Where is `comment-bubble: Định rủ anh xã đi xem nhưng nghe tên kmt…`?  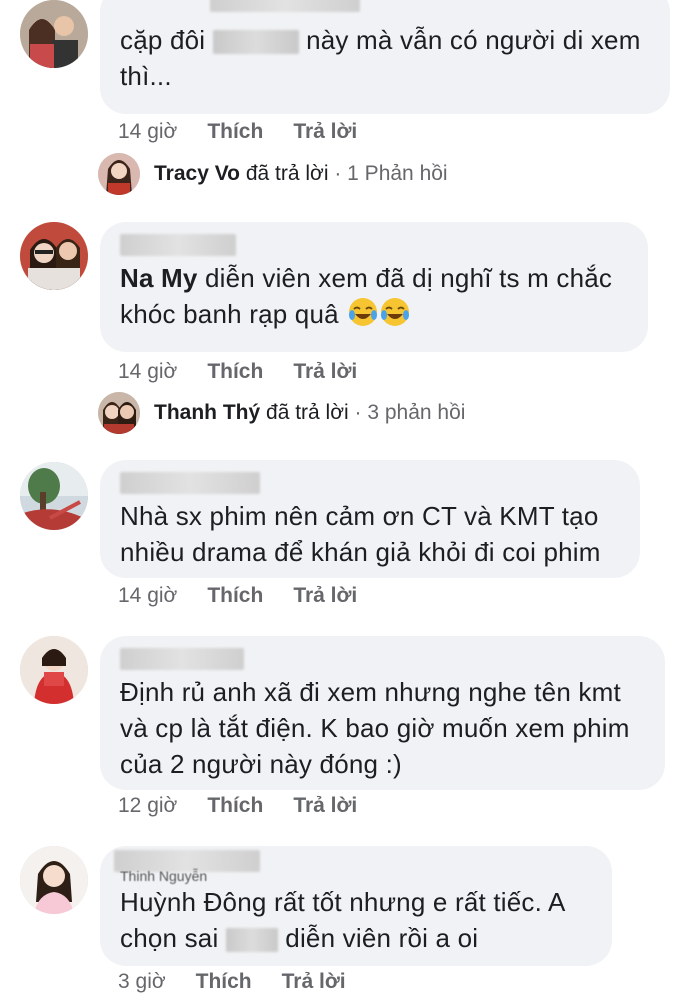 comment-bubble: Định rủ anh xã đi xem nhưng nghe tên kmt… is located at coordinates (382, 713).